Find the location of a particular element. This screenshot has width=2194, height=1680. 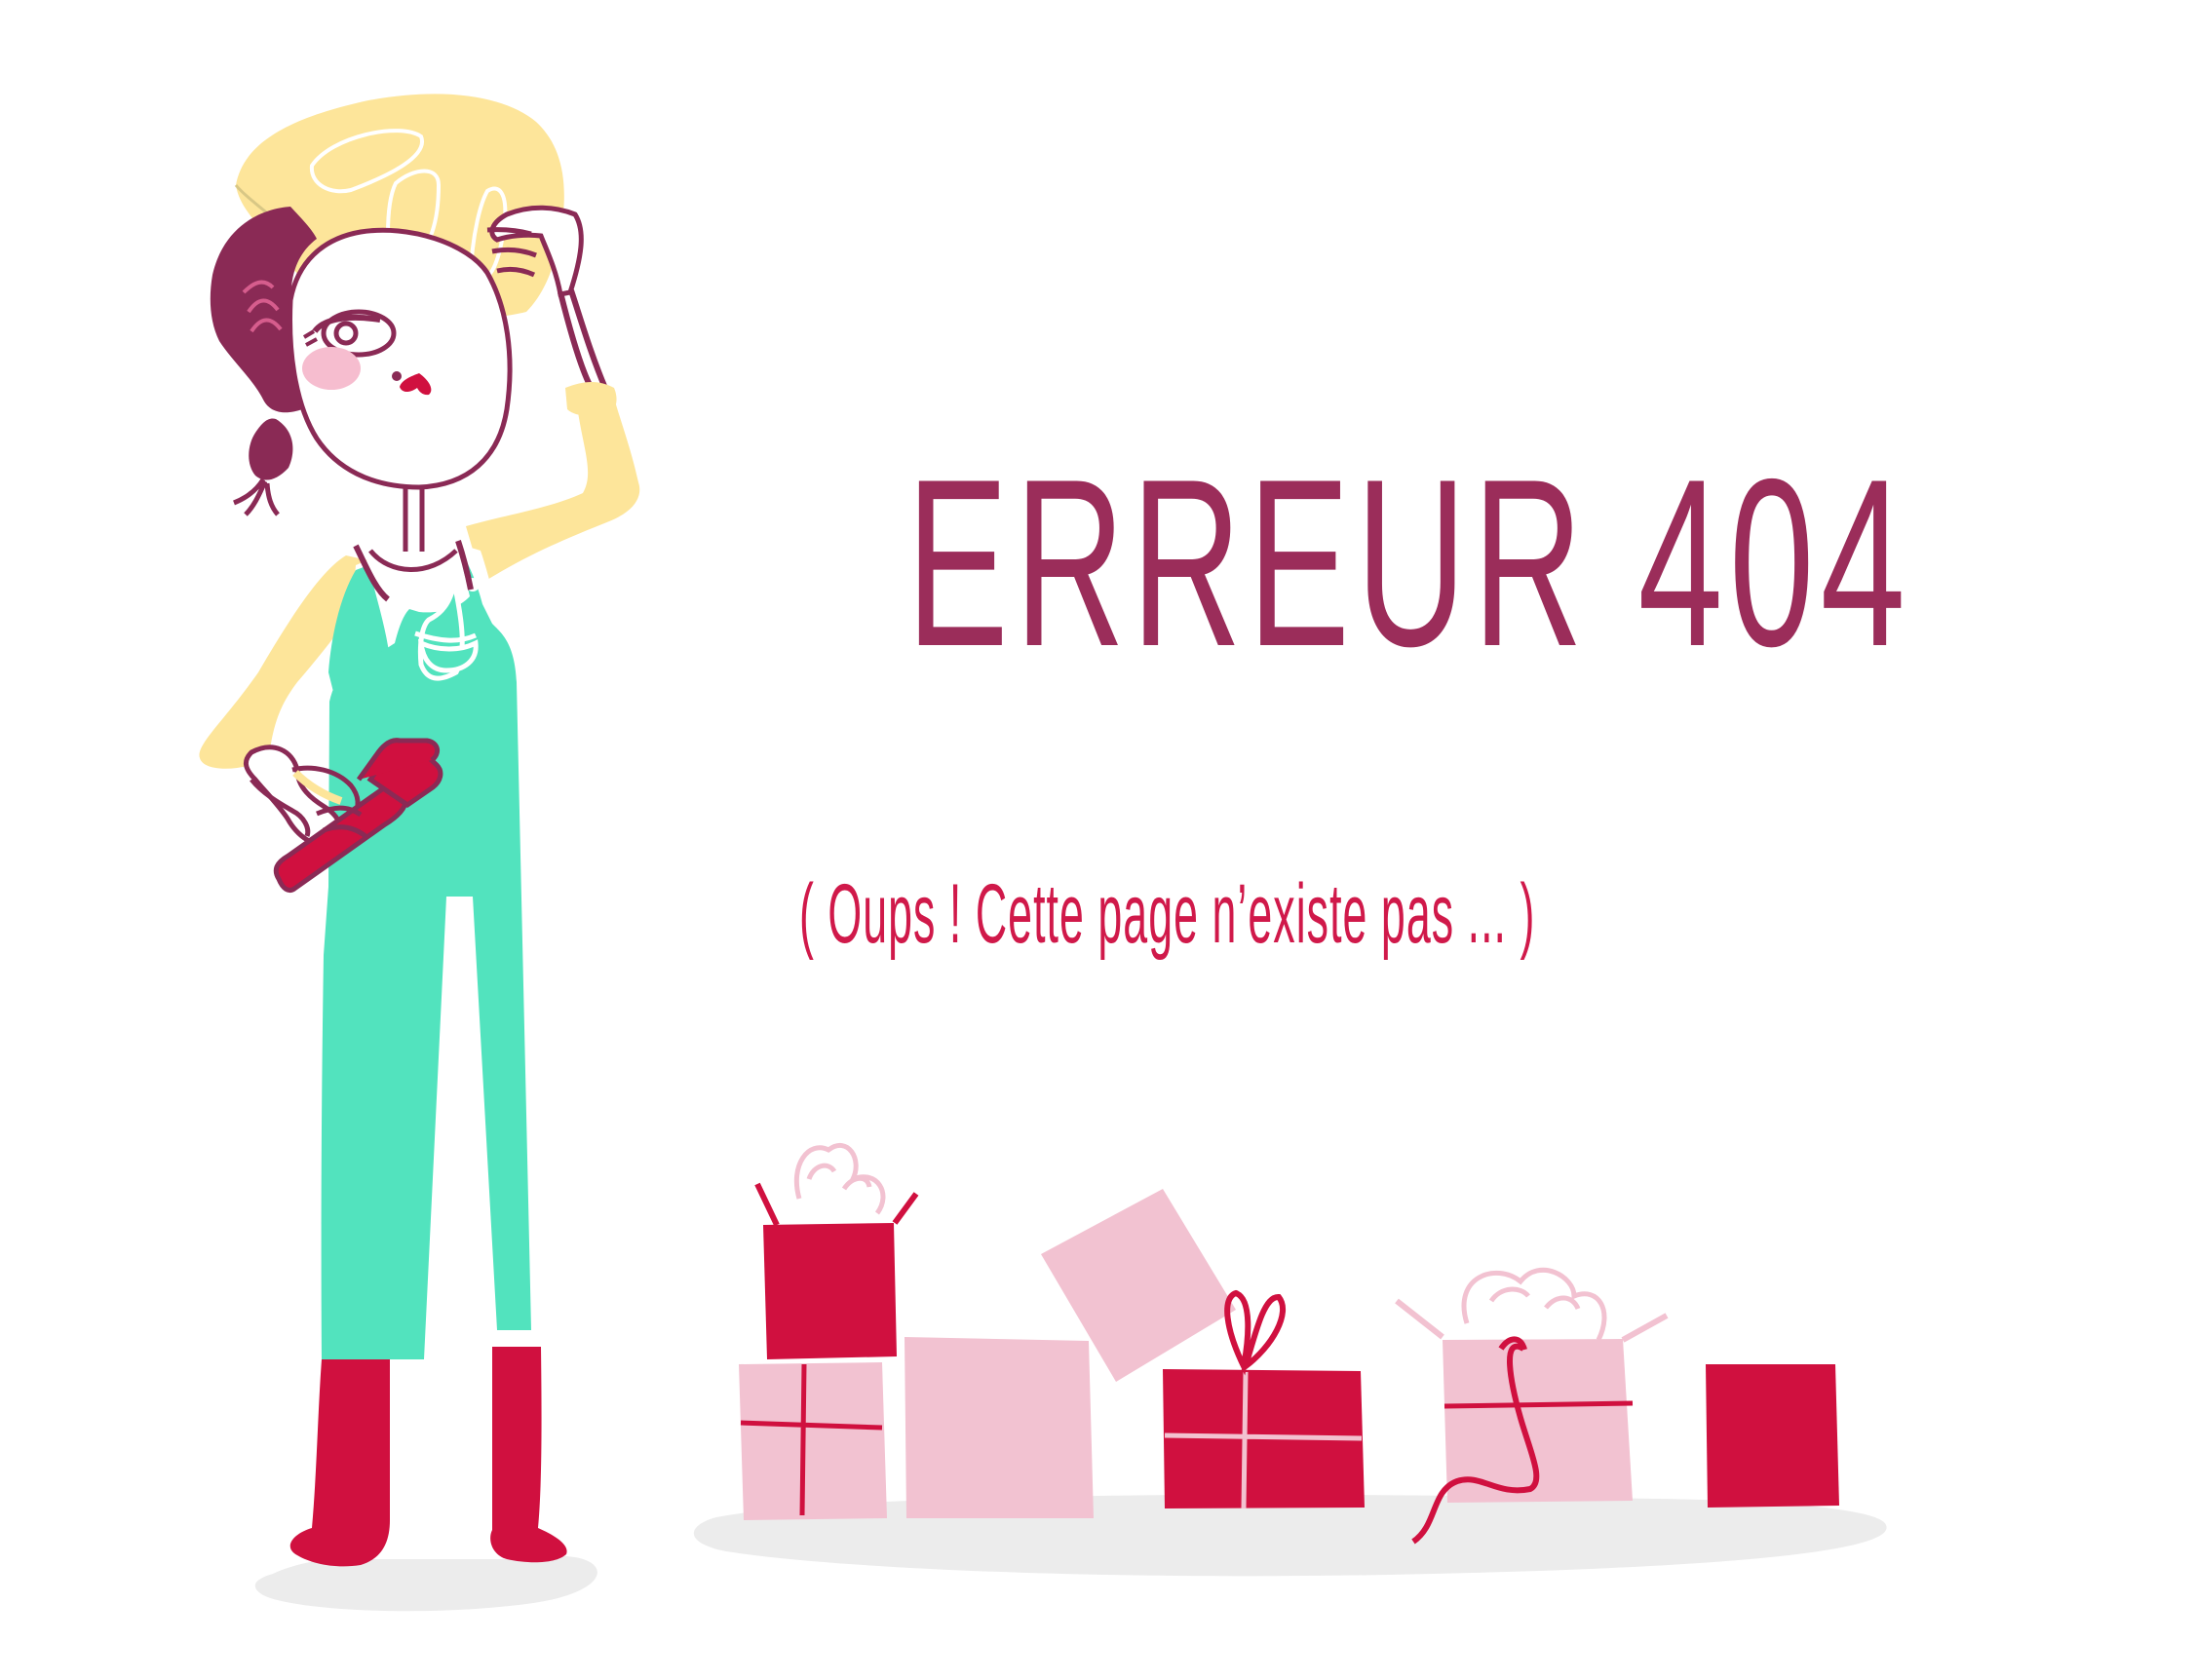

error-title: ERREUR 404 is located at coordinates (1409, 562).